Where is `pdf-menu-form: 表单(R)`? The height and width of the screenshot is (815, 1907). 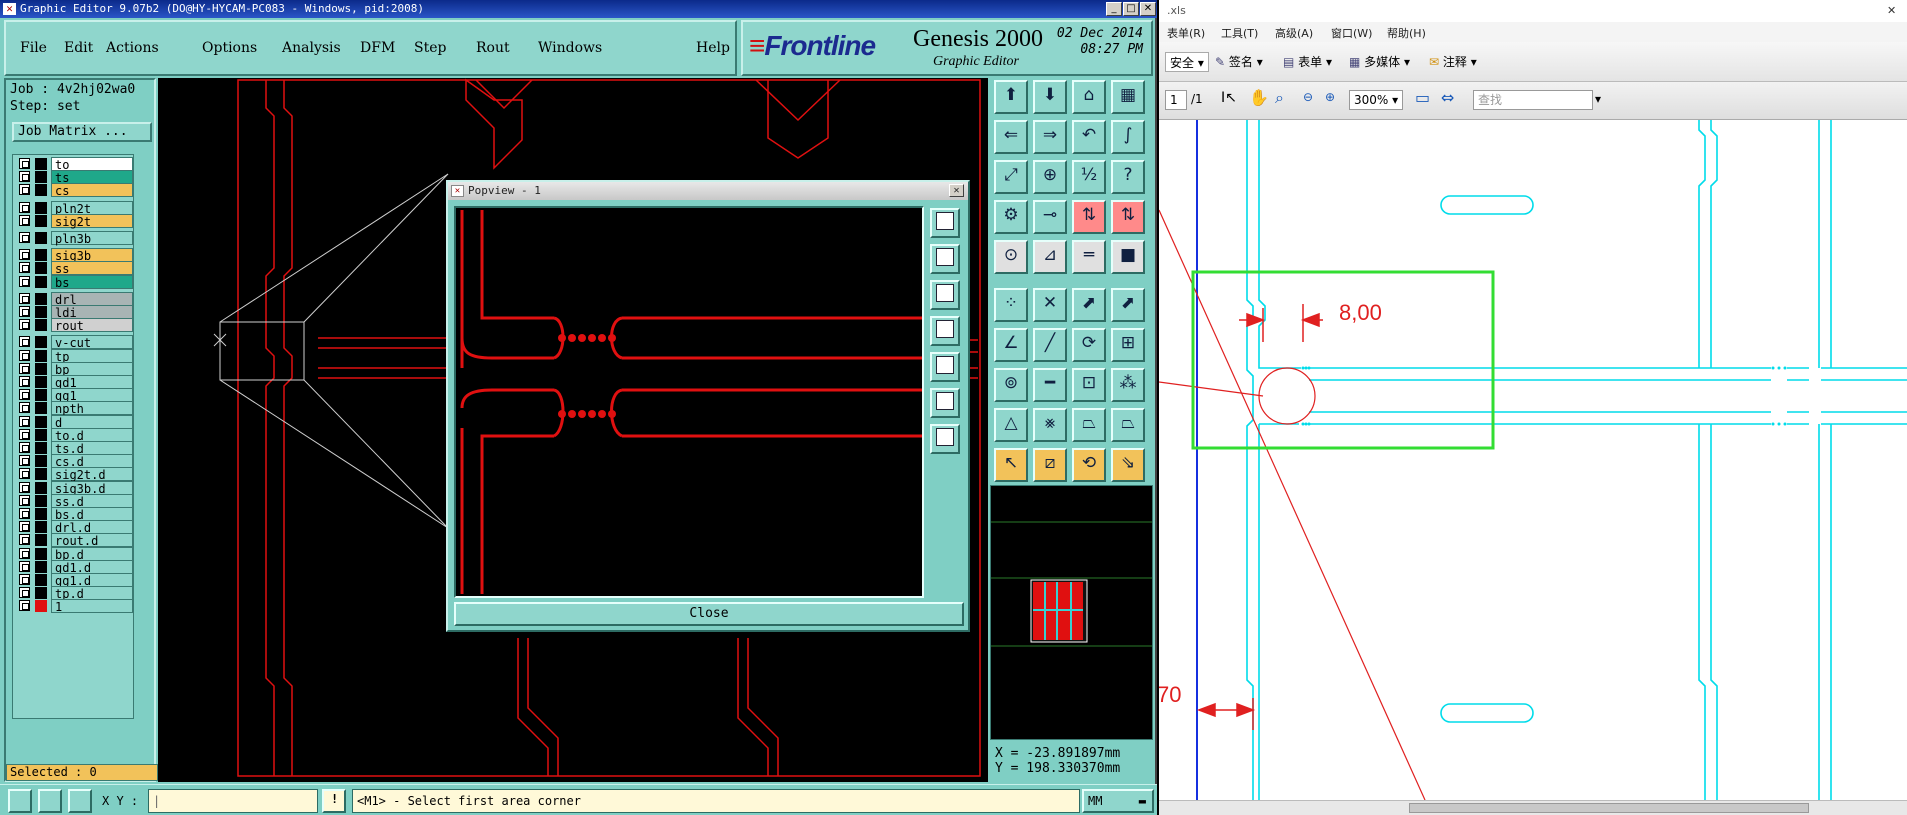 pdf-menu-form: 表单(R) is located at coordinates (1186, 33).